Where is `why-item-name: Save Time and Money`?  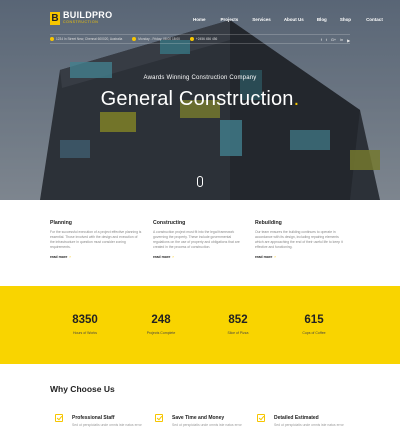 why-item-name: Save Time and Money is located at coordinates (198, 418).